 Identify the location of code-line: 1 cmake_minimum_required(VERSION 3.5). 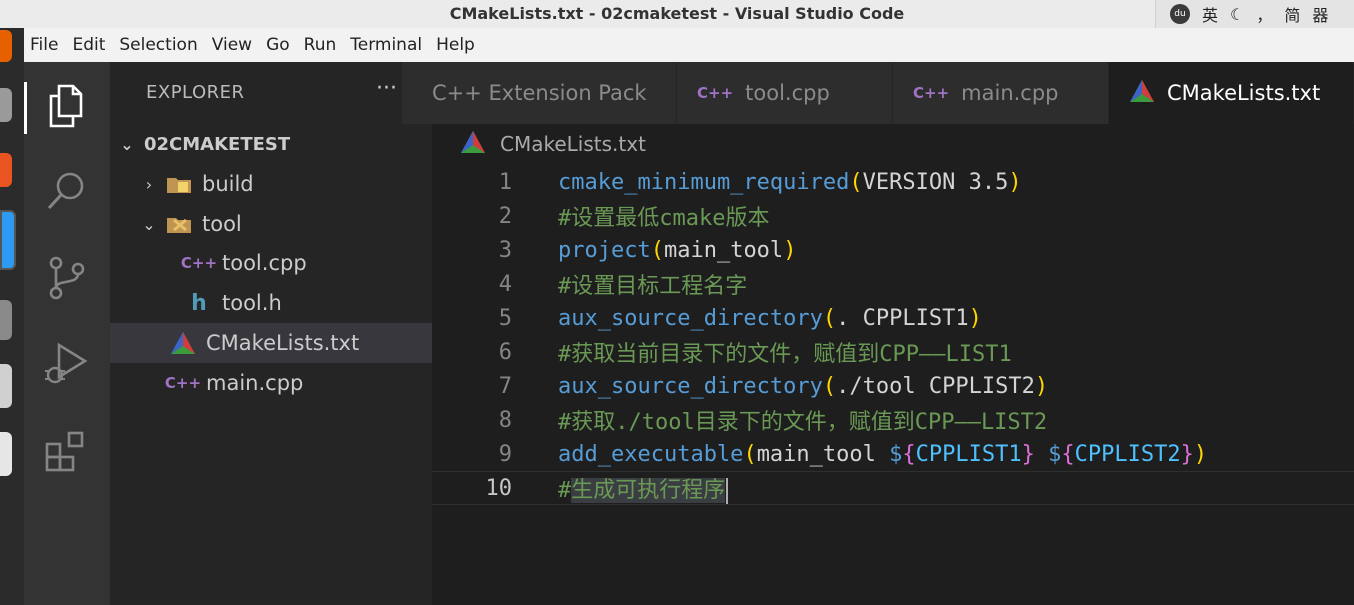
(893, 182).